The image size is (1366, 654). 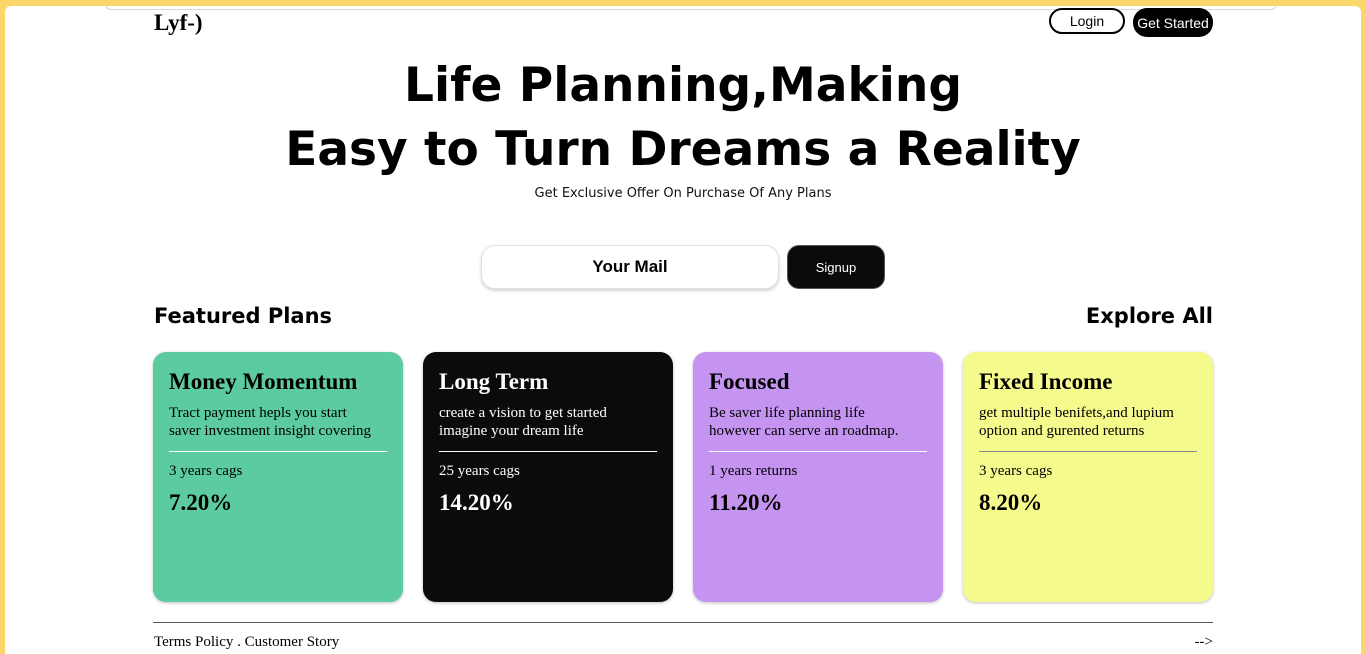 What do you see at coordinates (479, 471) in the screenshot?
I see `plan-card-stat: 25 years cags` at bounding box center [479, 471].